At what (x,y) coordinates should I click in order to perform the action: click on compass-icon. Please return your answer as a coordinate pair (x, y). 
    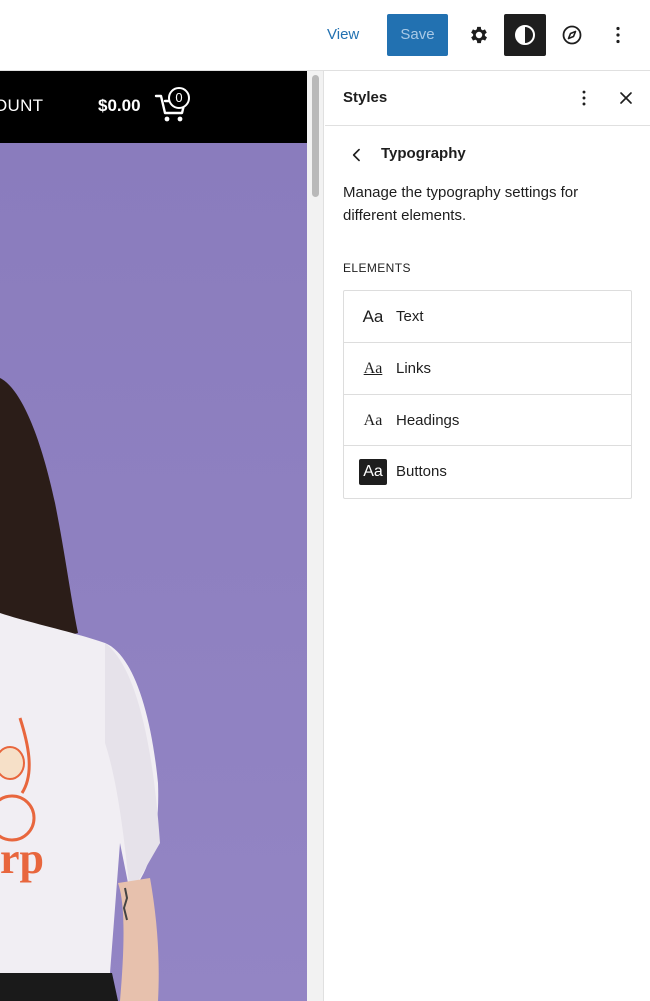
    Looking at the image, I should click on (572, 35).